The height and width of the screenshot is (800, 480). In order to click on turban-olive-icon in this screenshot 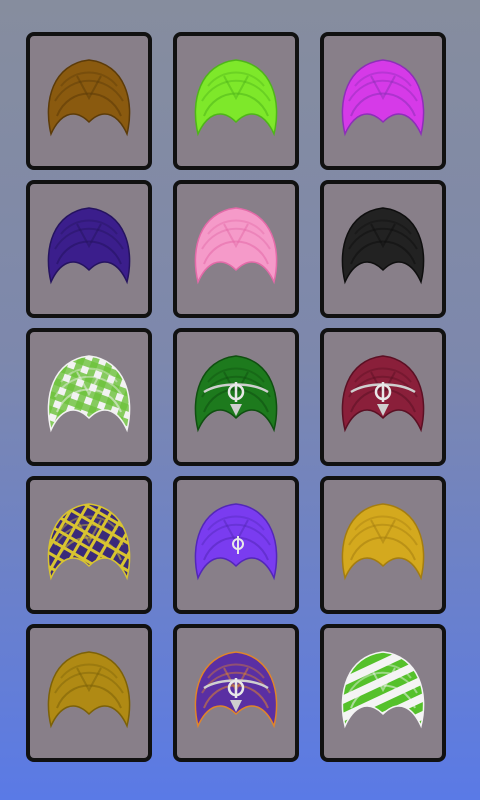, I will do `click(89, 690)`.